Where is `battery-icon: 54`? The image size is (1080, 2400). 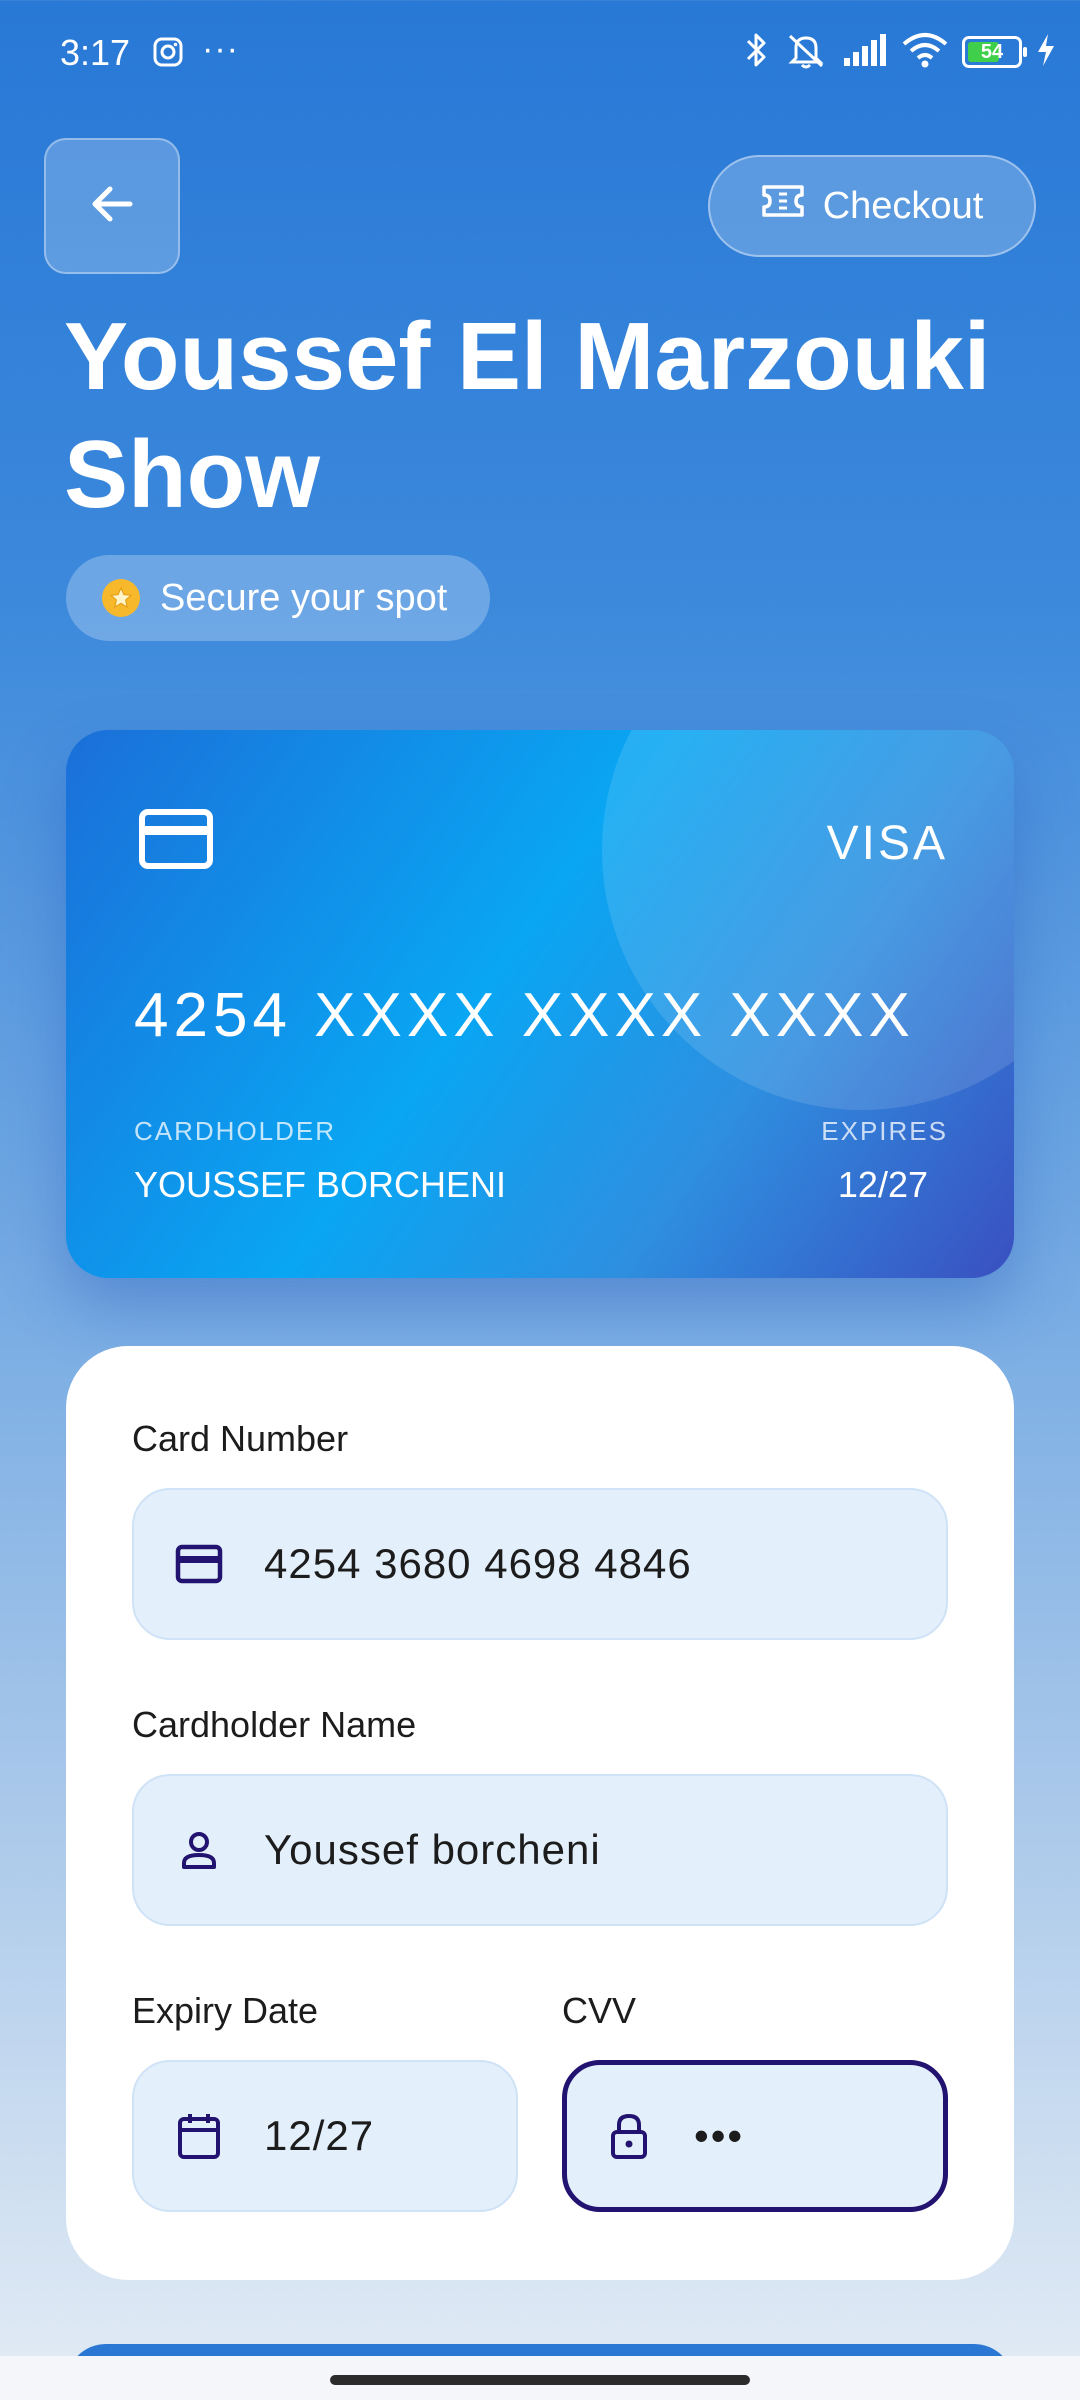
battery-icon: 54 is located at coordinates (994, 52).